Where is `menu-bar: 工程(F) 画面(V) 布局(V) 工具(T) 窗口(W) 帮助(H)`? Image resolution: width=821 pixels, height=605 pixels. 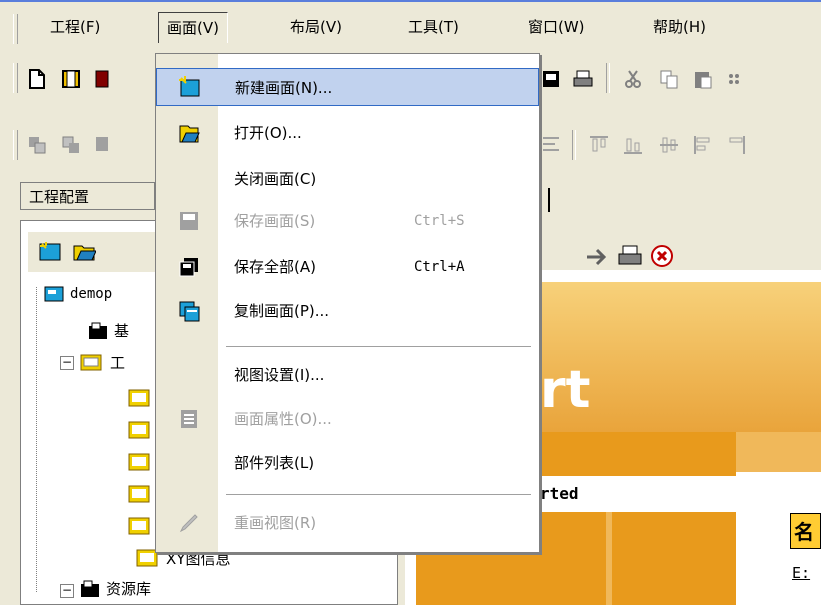 menu-bar: 工程(F) 画面(V) 布局(V) 工具(T) 窗口(W) 帮助(H) is located at coordinates (410, 27).